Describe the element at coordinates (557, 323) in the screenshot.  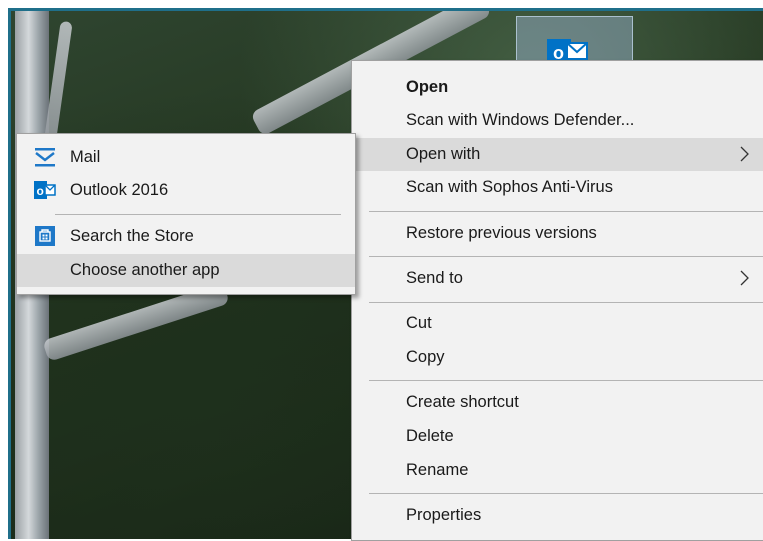
I see `menu-item-cut: Cut` at that location.